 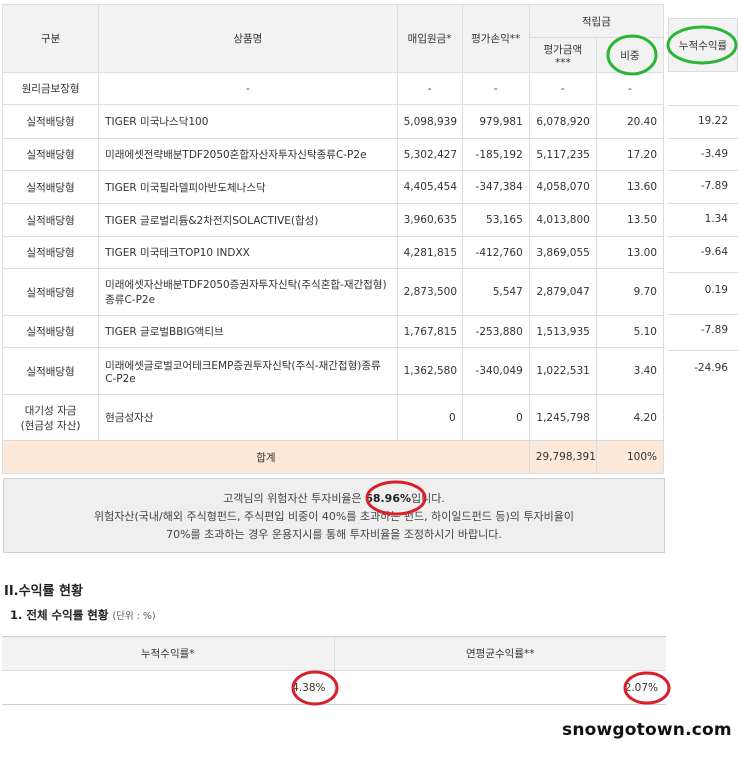 What do you see at coordinates (248, 121) in the screenshot?
I see `cell-product: TIGER 미국나스닥100` at bounding box center [248, 121].